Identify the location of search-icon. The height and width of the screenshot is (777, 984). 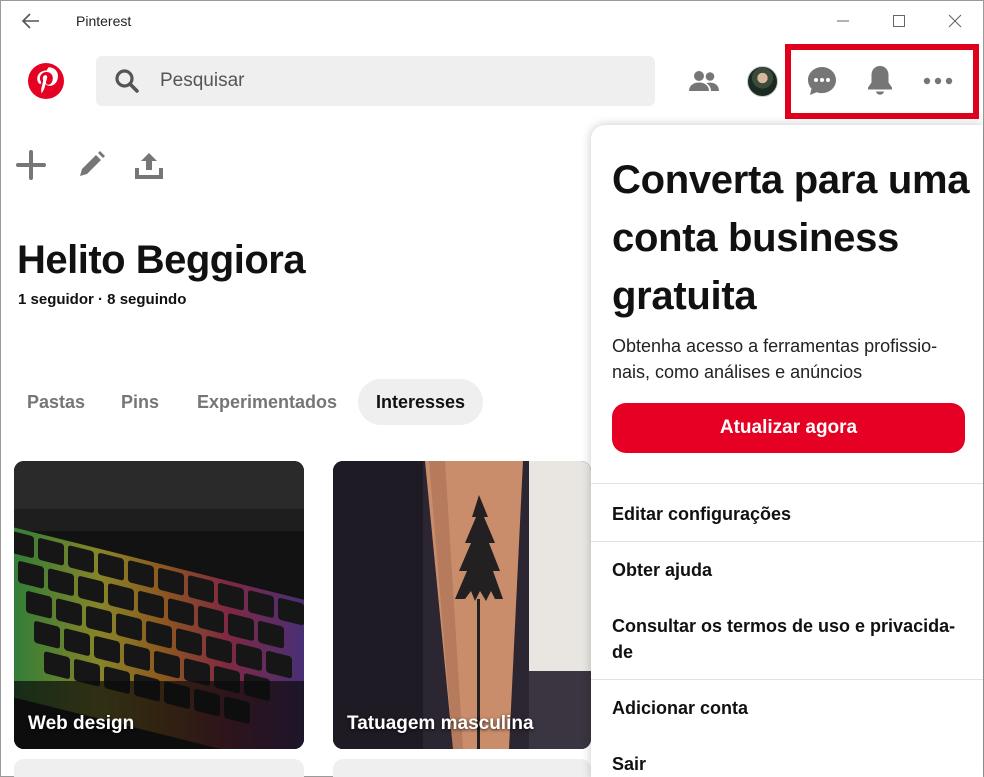
(127, 81).